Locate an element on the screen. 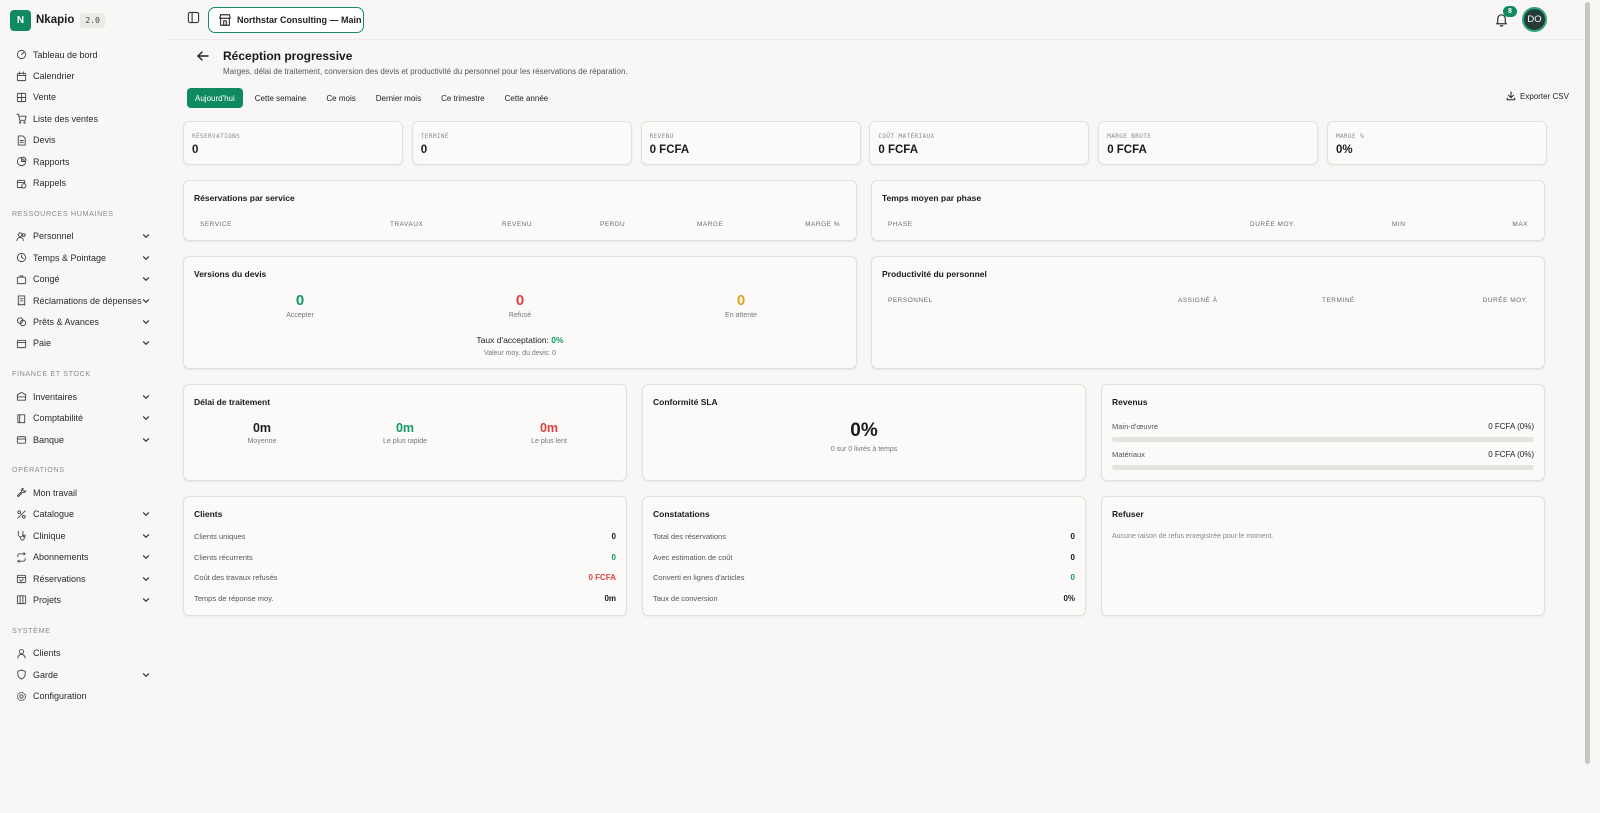 The height and width of the screenshot is (813, 1600). sidebar-item-top-3: Liste des ventes is located at coordinates (83, 118).